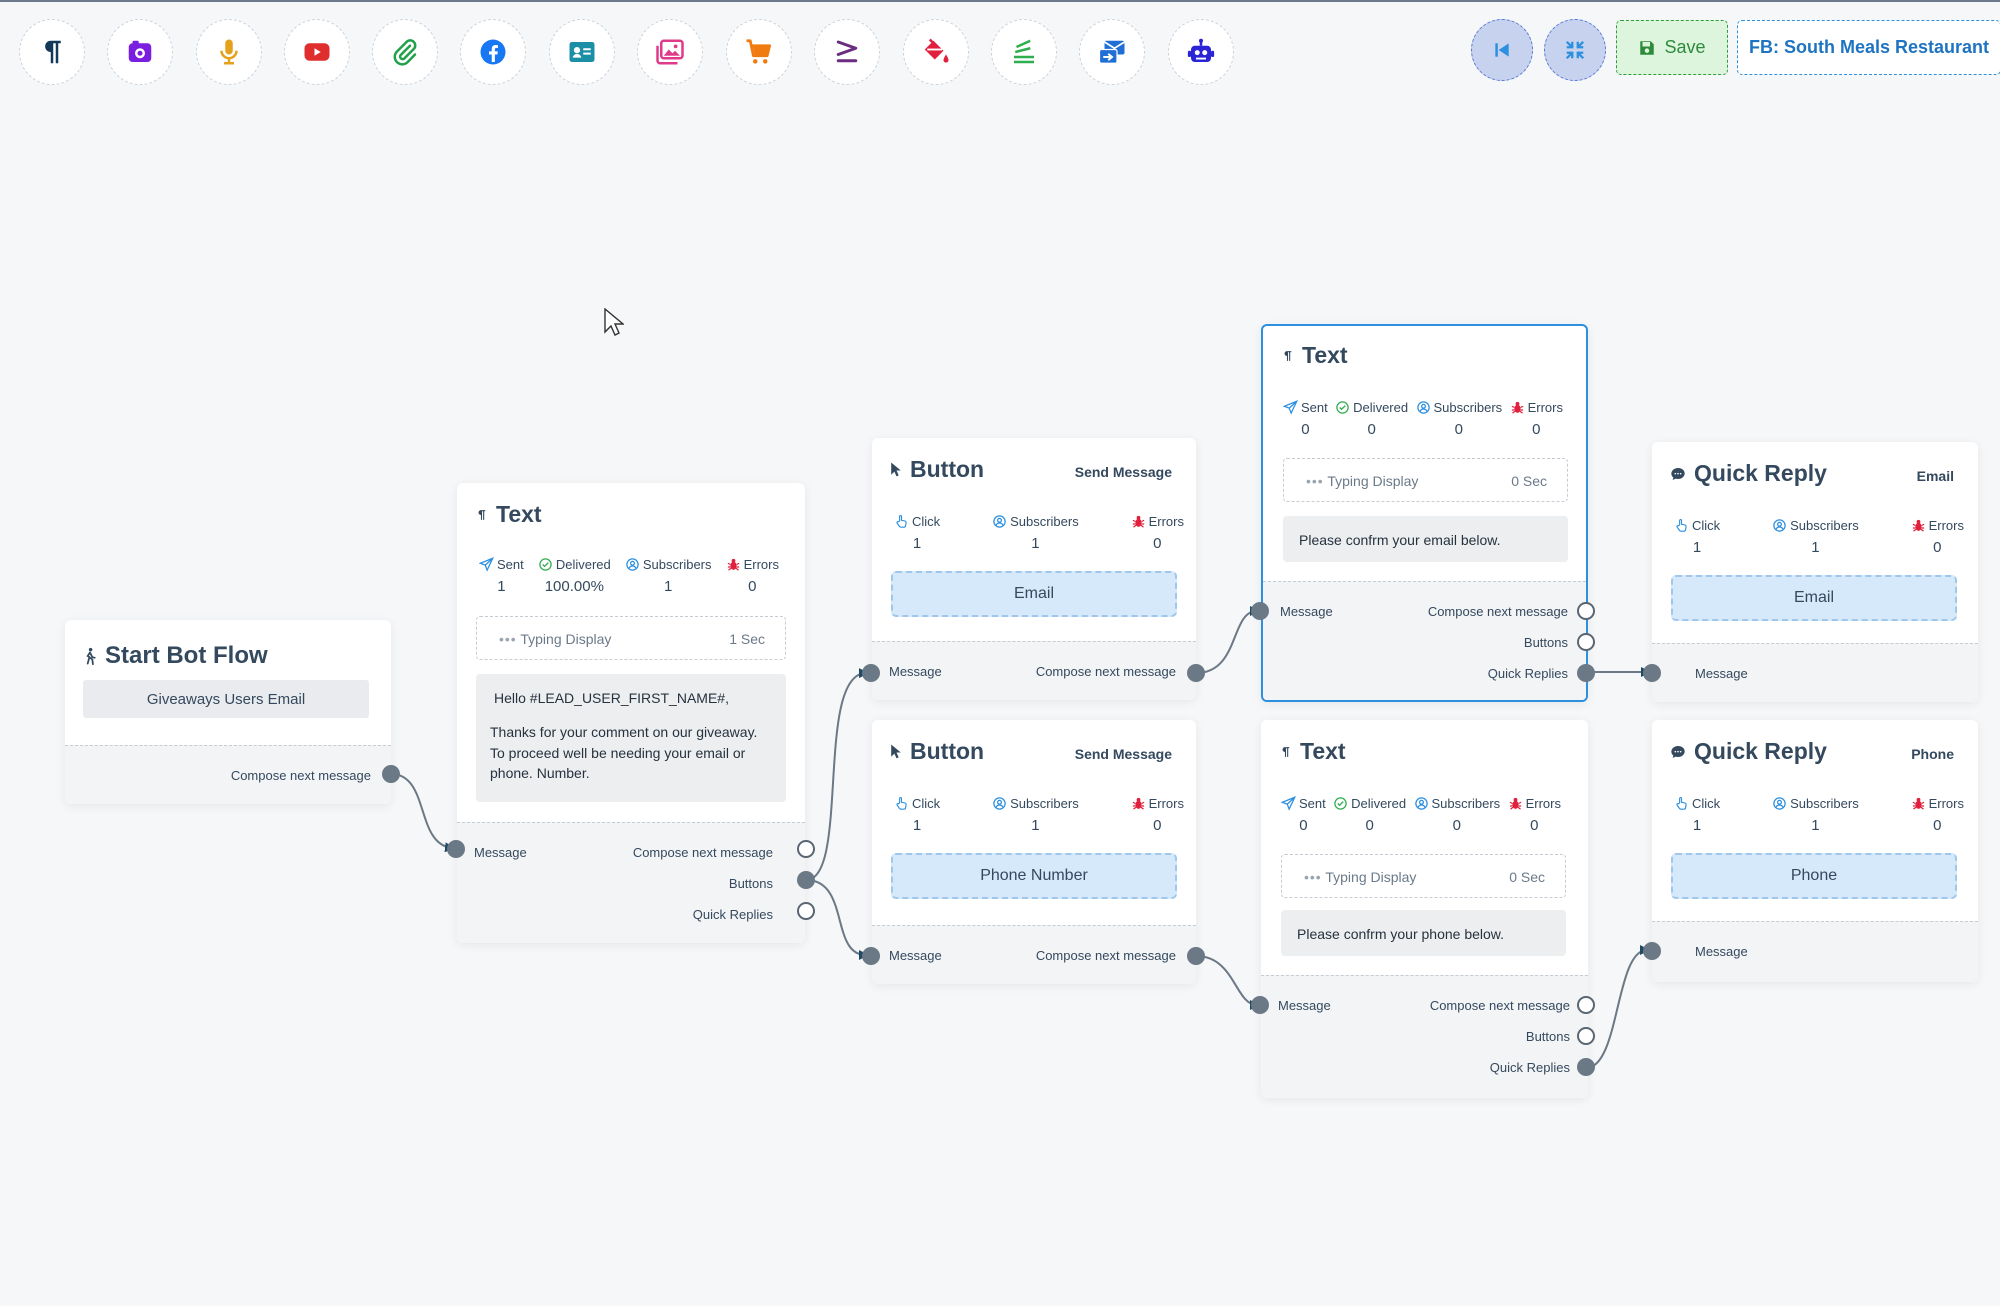 This screenshot has height=1306, width=2000. I want to click on wire-text1-to-button2, so click(837, 919).